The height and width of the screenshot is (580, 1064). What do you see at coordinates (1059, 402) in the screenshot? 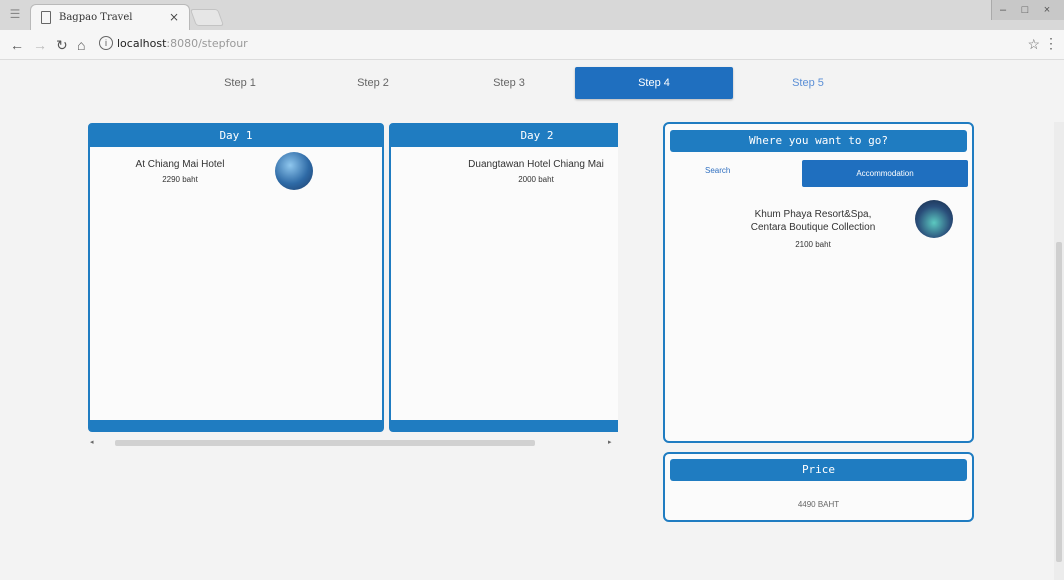
I see `vertical-scroll-thumb` at bounding box center [1059, 402].